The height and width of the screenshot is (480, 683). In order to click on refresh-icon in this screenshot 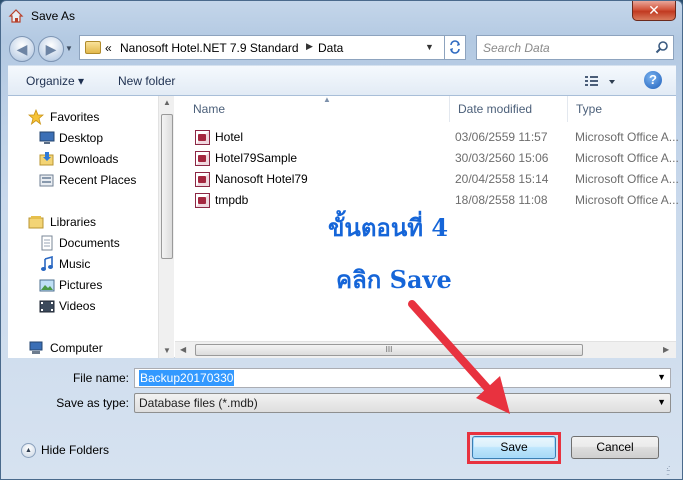, I will do `click(455, 47)`.